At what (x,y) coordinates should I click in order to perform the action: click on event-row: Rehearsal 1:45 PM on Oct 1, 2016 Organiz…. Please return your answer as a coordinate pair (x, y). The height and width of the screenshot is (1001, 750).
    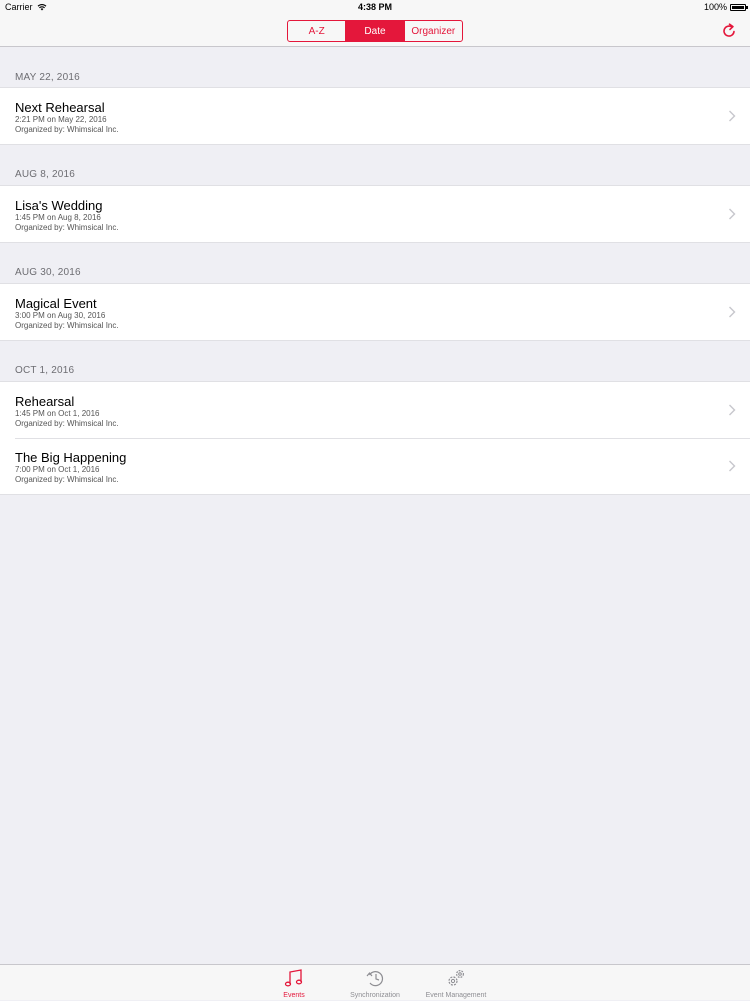
    Looking at the image, I should click on (375, 410).